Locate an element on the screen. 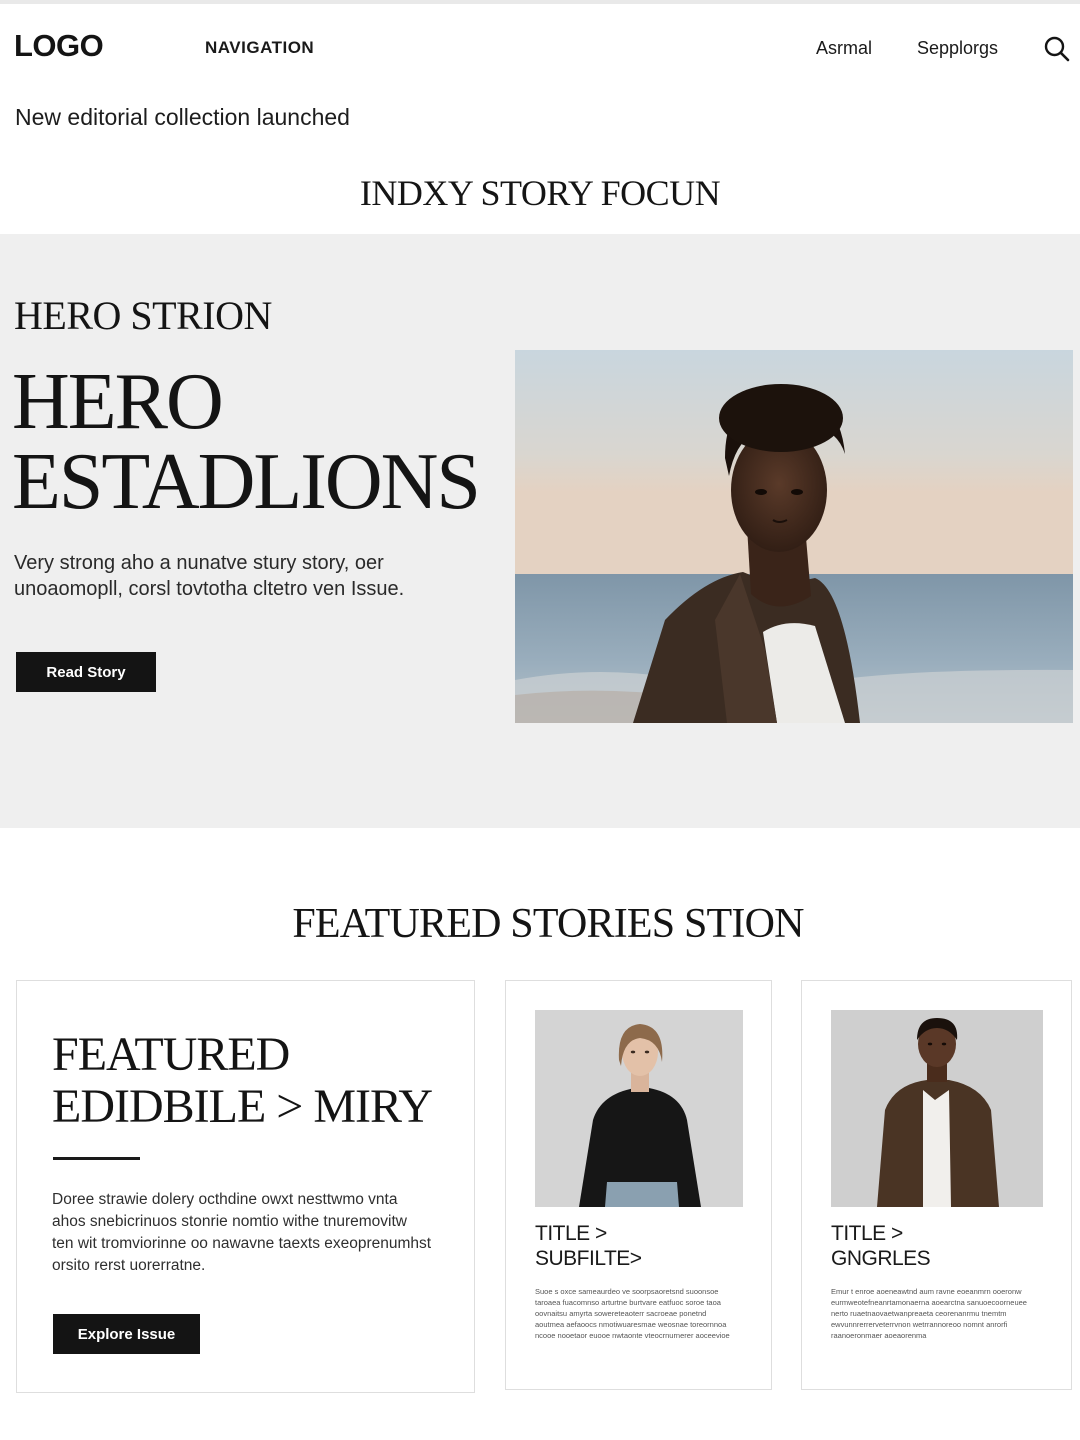 This screenshot has height=1440, width=1080. section-kicker: INDXY STORY FOCUN is located at coordinates (540, 193).